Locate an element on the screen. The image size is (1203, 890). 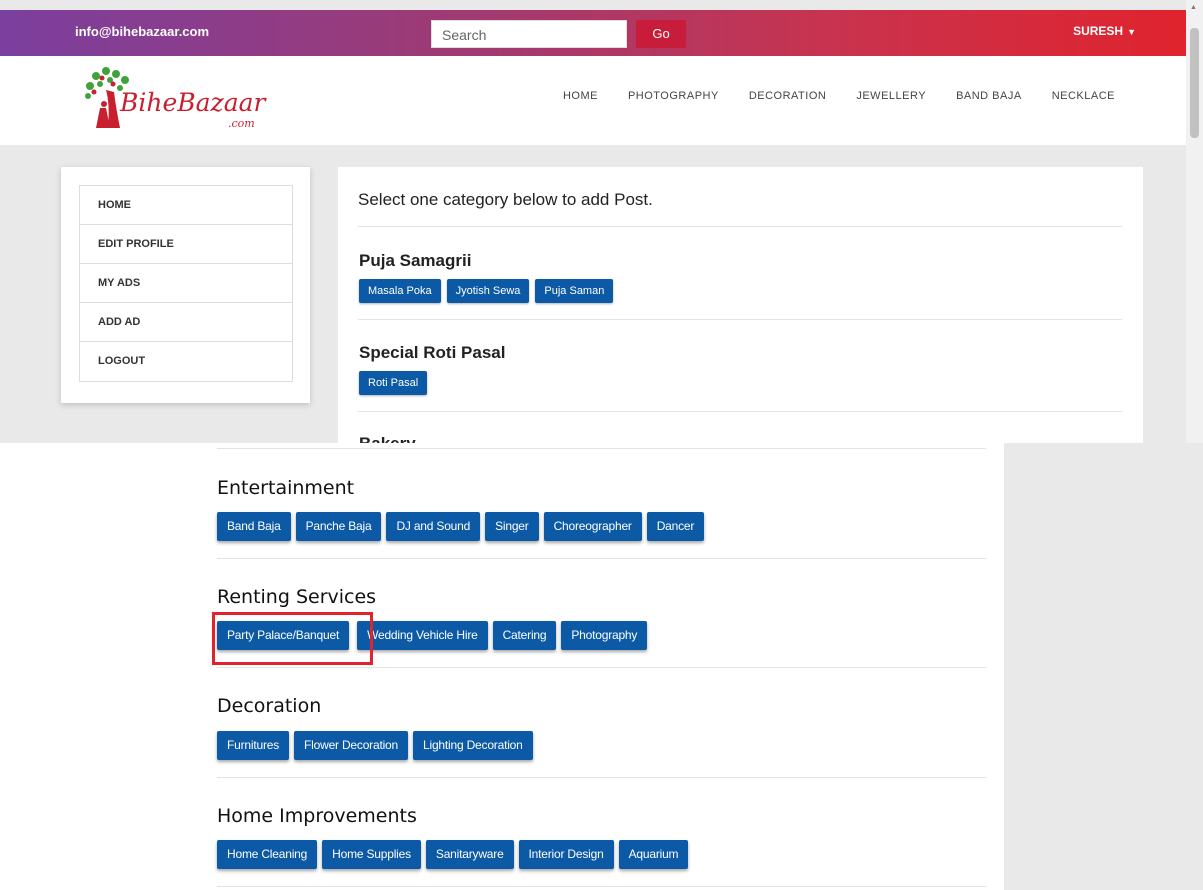
search-go-button: Go is located at coordinates (661, 34).